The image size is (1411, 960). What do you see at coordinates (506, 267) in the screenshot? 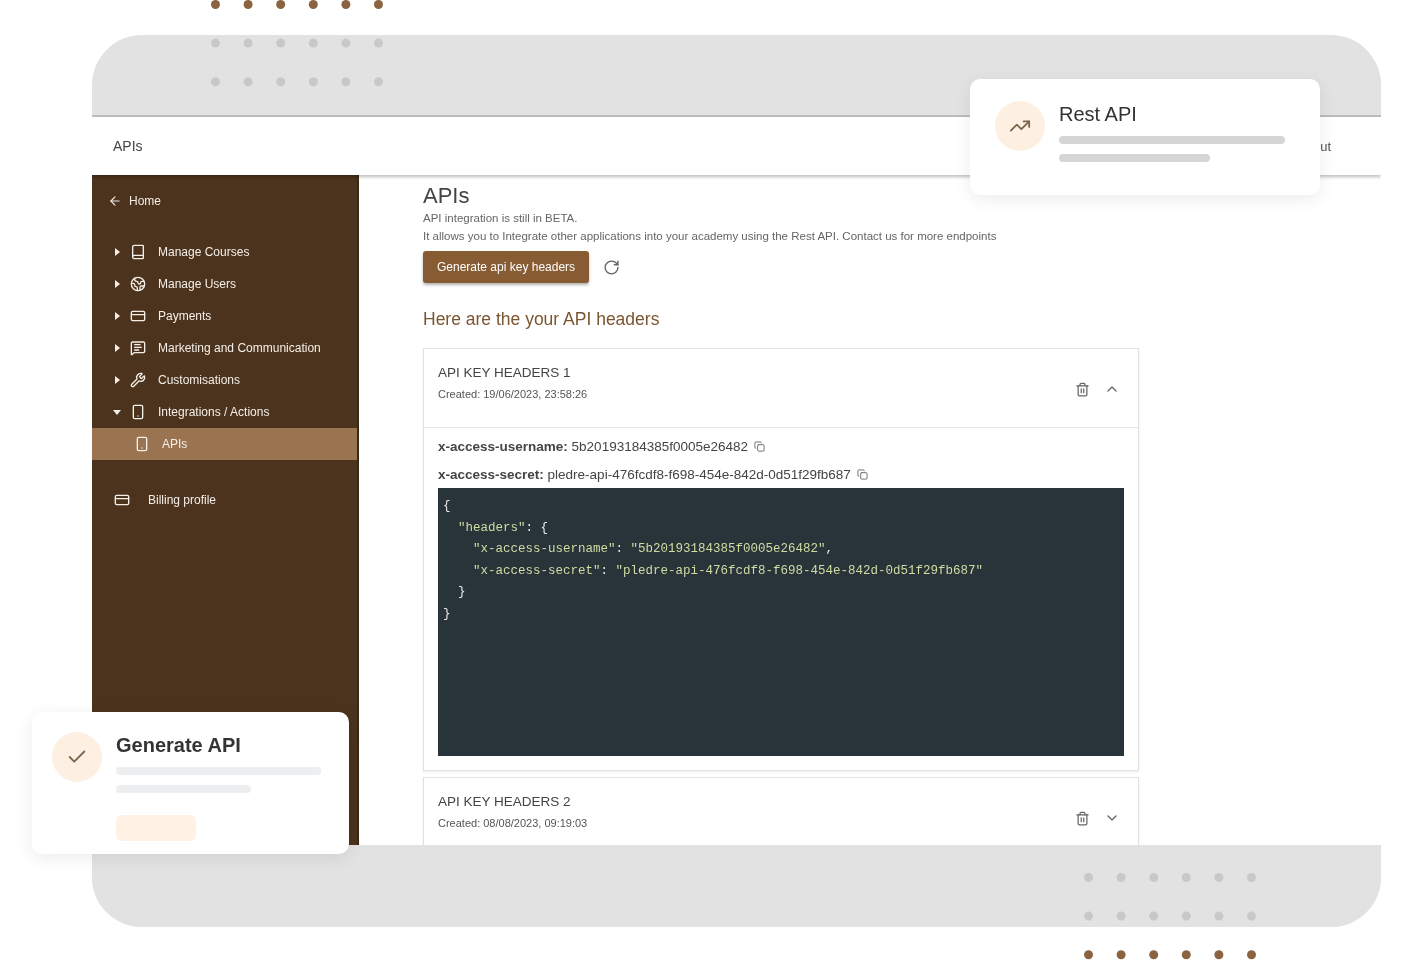
I see `generate-button: Generate api key headers` at bounding box center [506, 267].